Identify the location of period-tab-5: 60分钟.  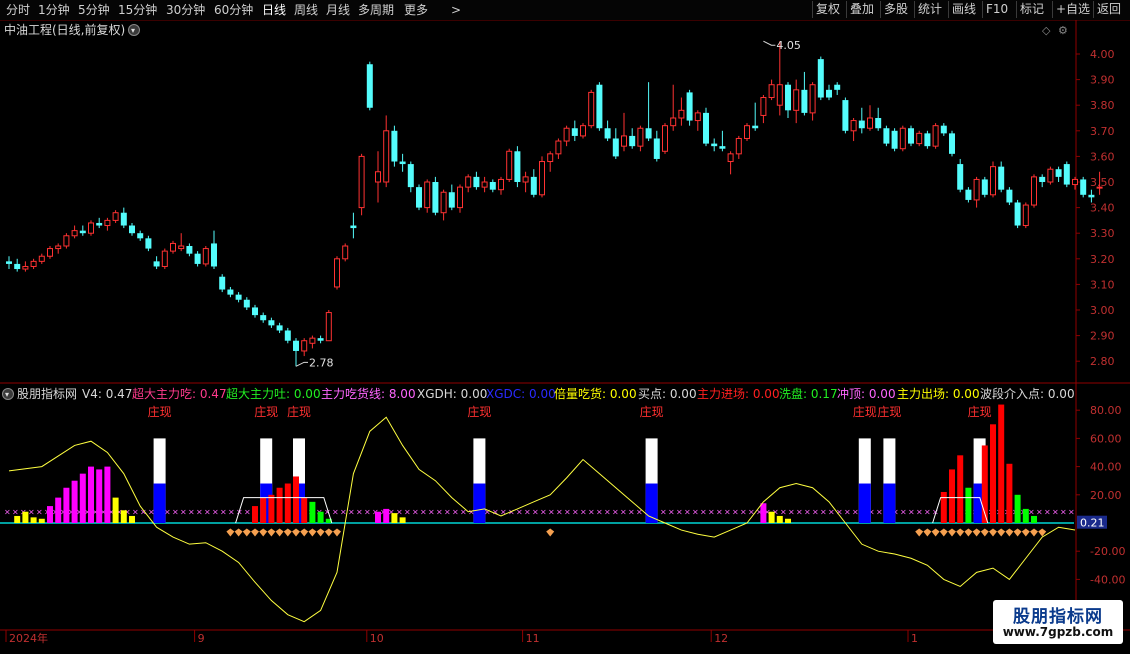
(233, 10).